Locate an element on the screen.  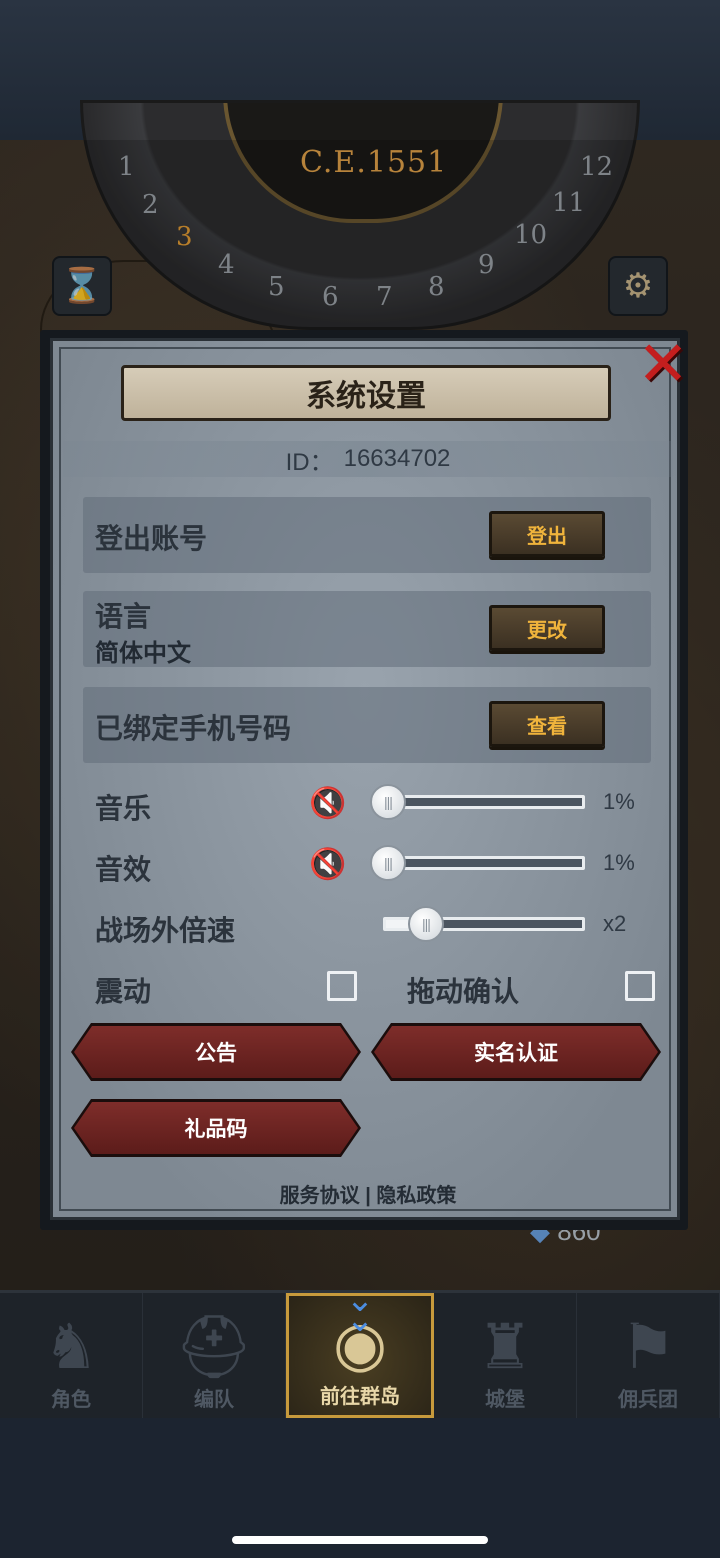
home-indicator is located at coordinates (360, 1540).